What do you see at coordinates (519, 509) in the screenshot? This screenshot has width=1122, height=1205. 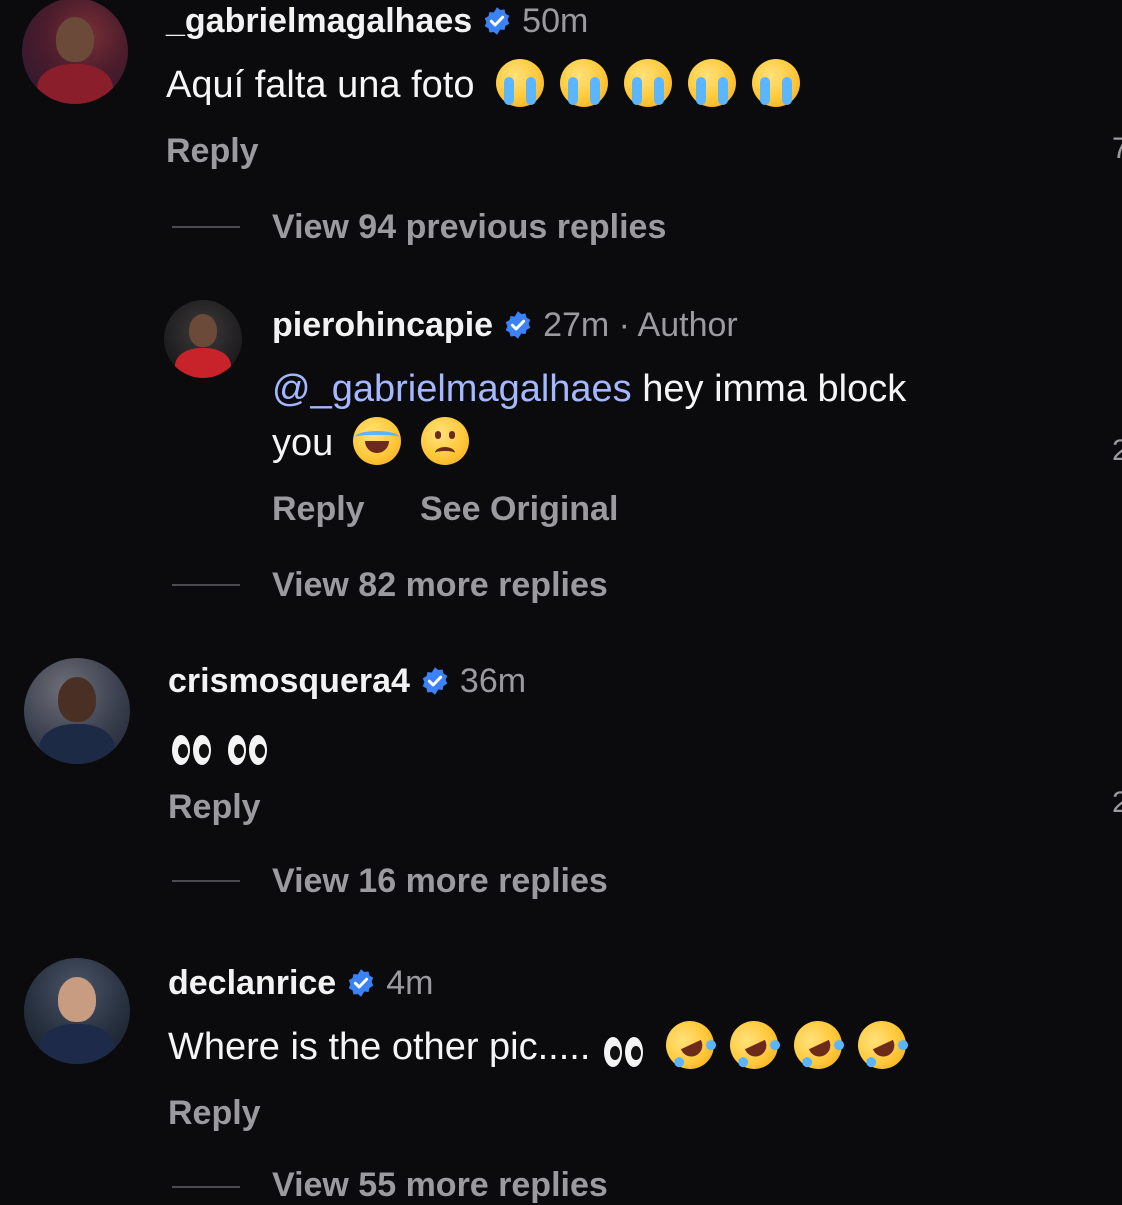 I see `see-original-button: See Original` at bounding box center [519, 509].